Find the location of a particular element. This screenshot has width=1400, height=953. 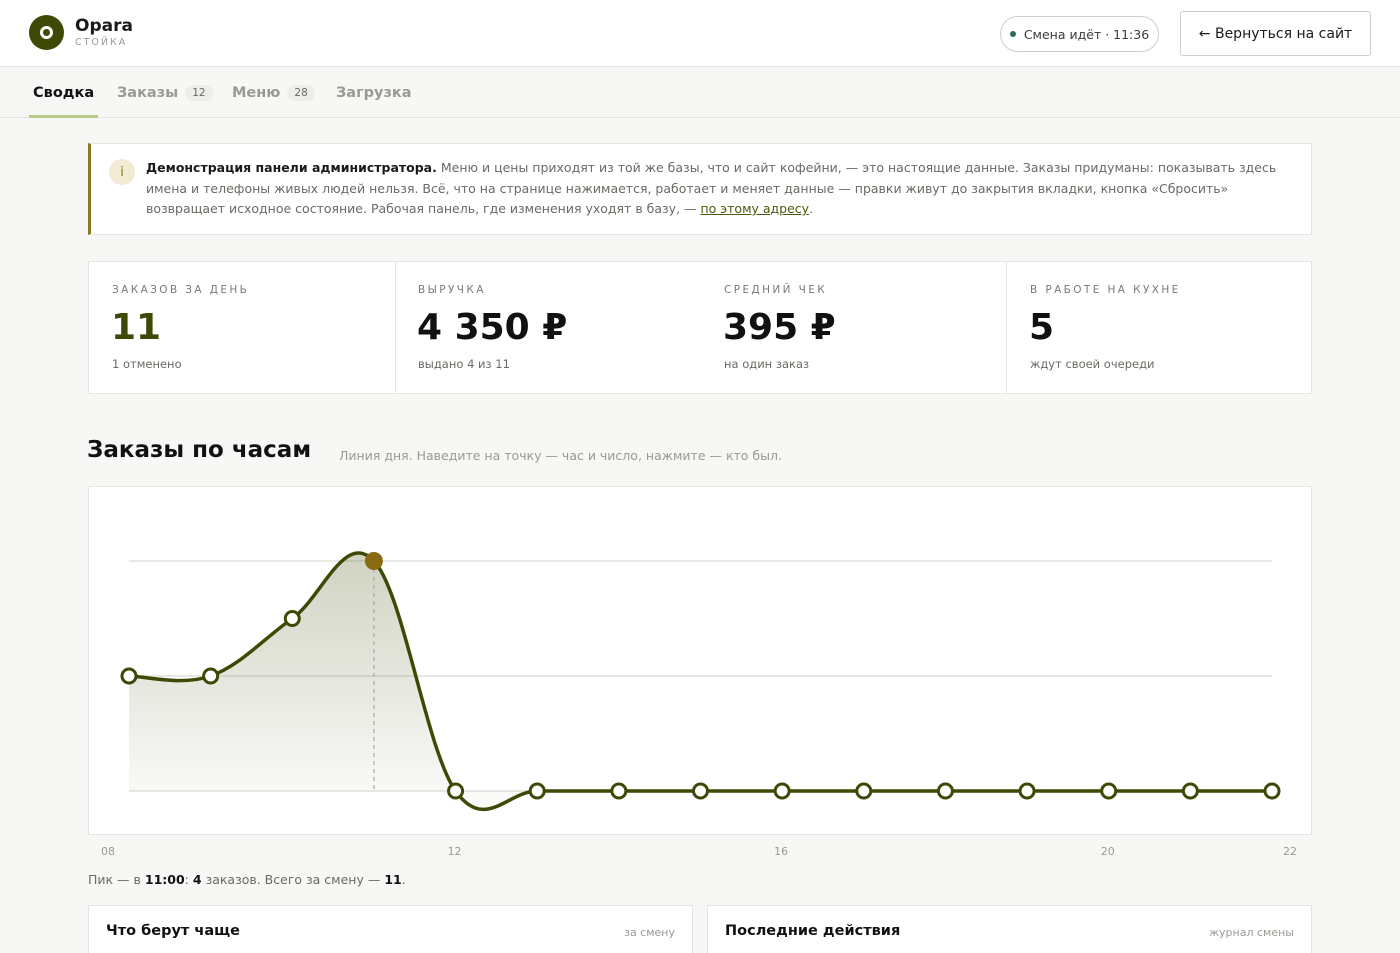

stat-sub: ждут своей очереди is located at coordinates (1092, 364).